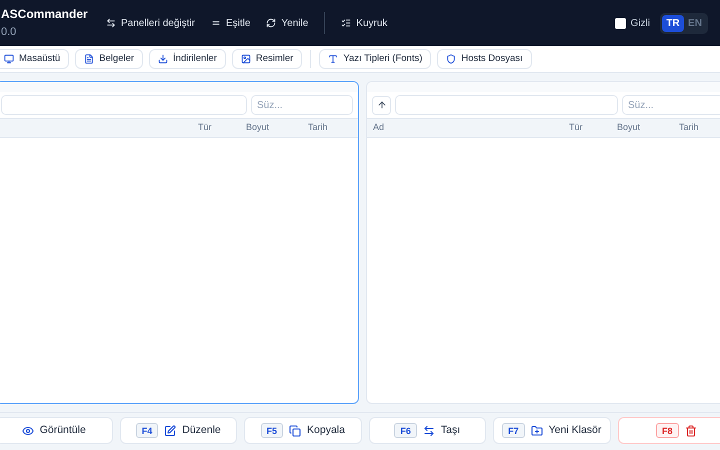  Describe the element at coordinates (44, 14) in the screenshot. I see `app-title: ASCommander` at that location.